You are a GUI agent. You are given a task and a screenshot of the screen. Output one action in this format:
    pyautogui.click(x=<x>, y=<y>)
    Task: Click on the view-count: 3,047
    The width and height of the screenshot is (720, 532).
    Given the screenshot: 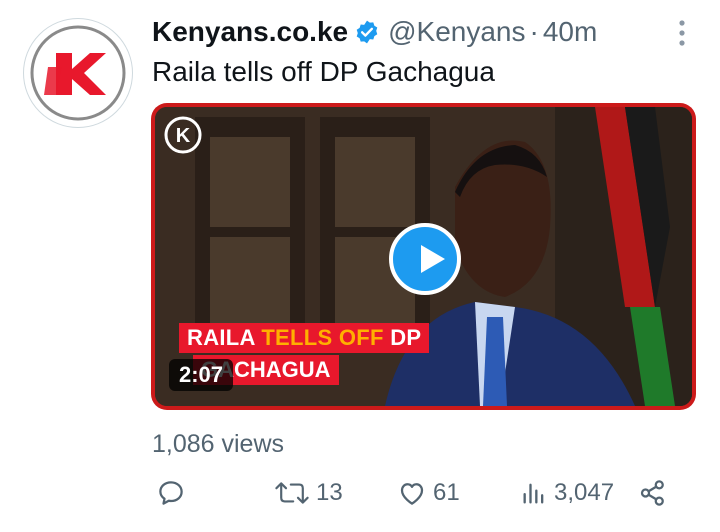 What is the action you would take?
    pyautogui.click(x=584, y=492)
    